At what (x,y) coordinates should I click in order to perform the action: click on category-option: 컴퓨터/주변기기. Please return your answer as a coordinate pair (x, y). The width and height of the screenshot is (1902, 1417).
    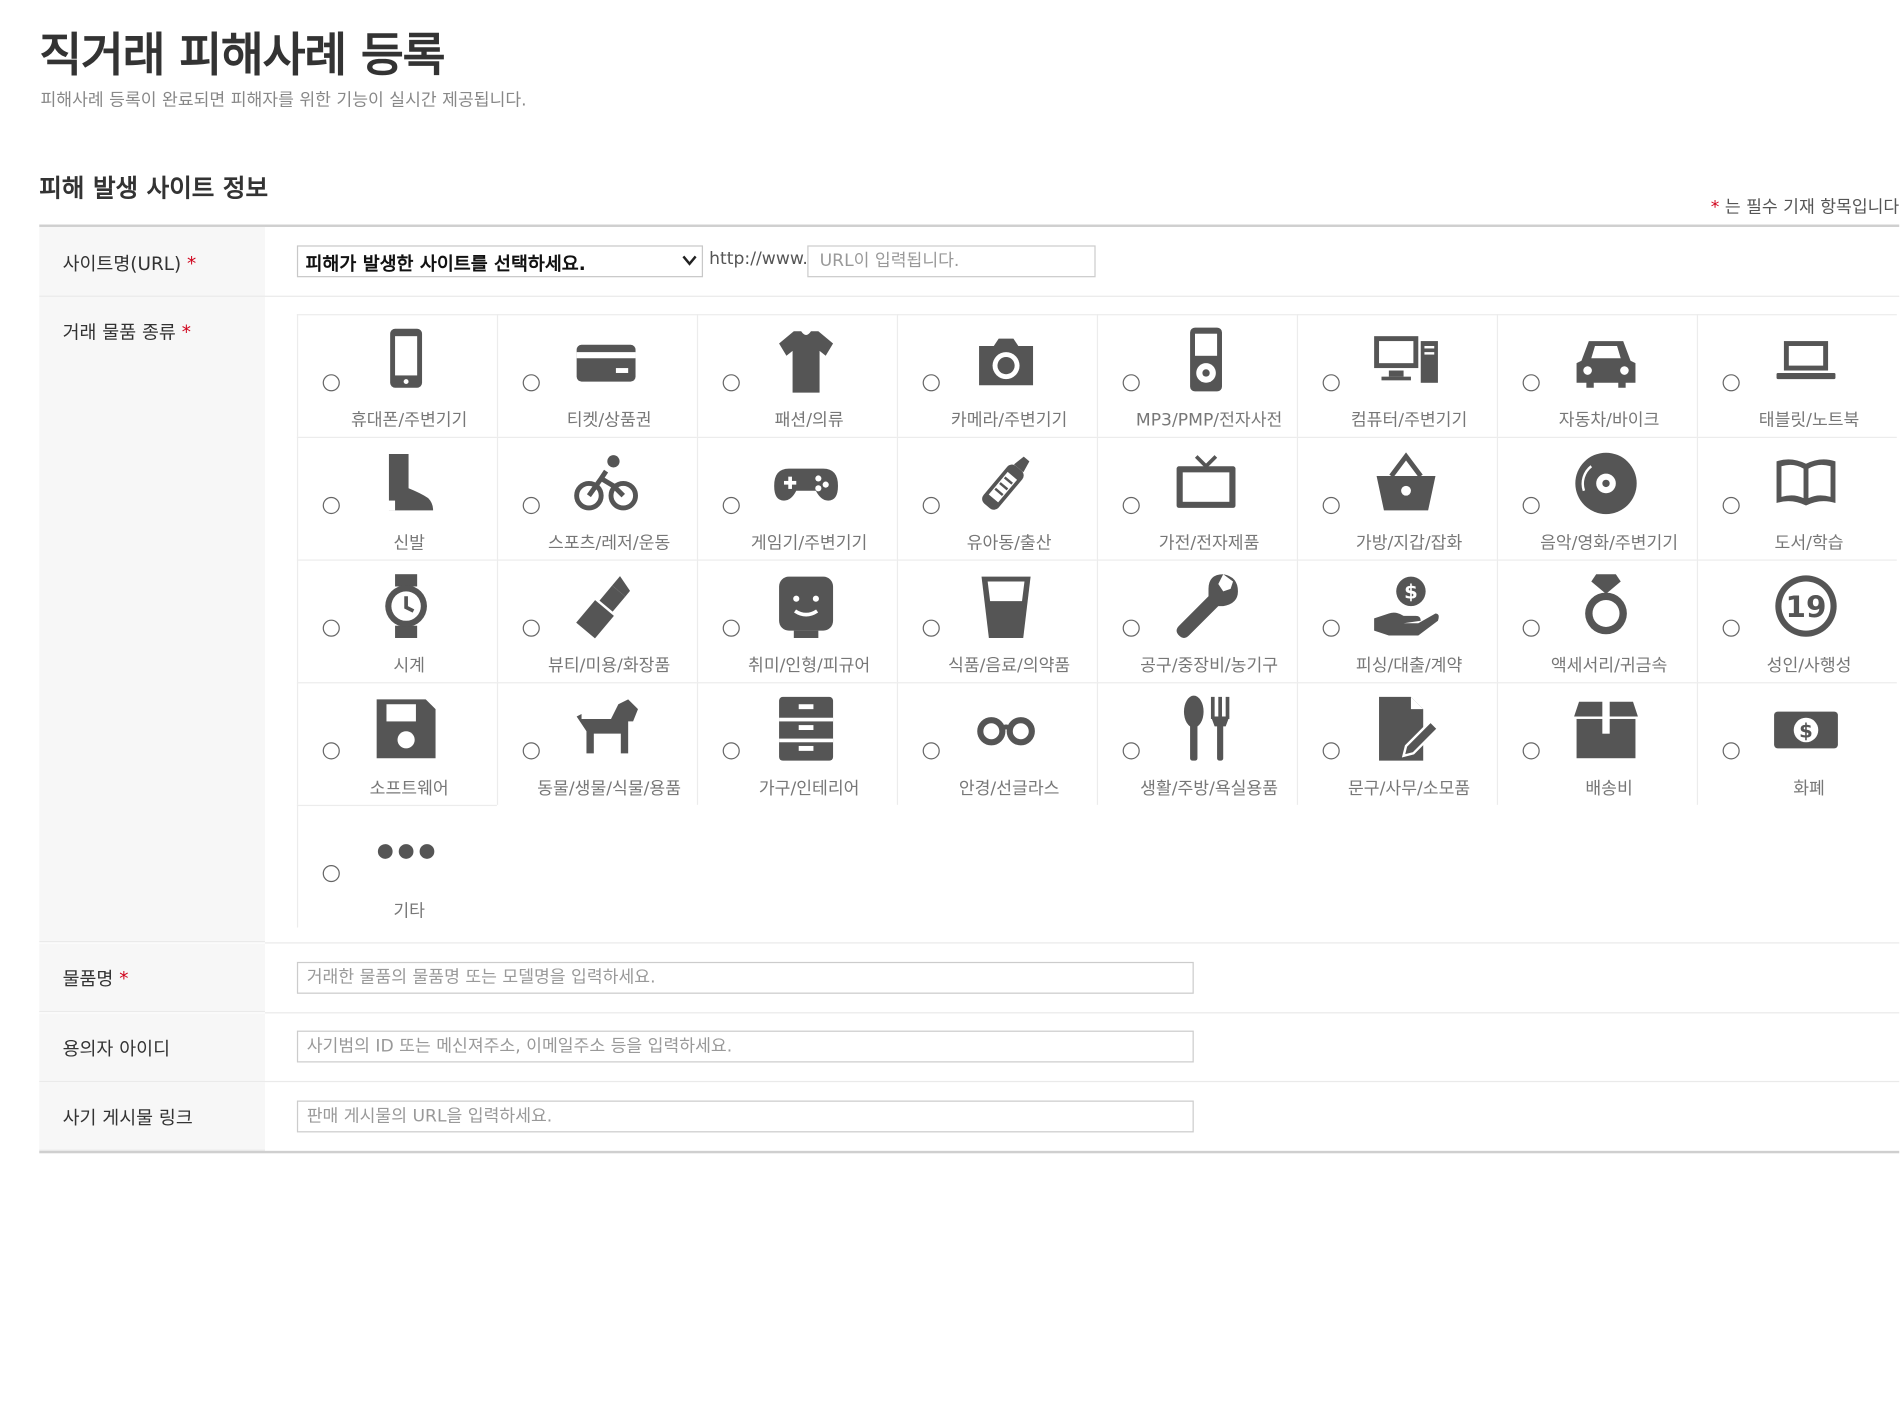
    Looking at the image, I should click on (1396, 375).